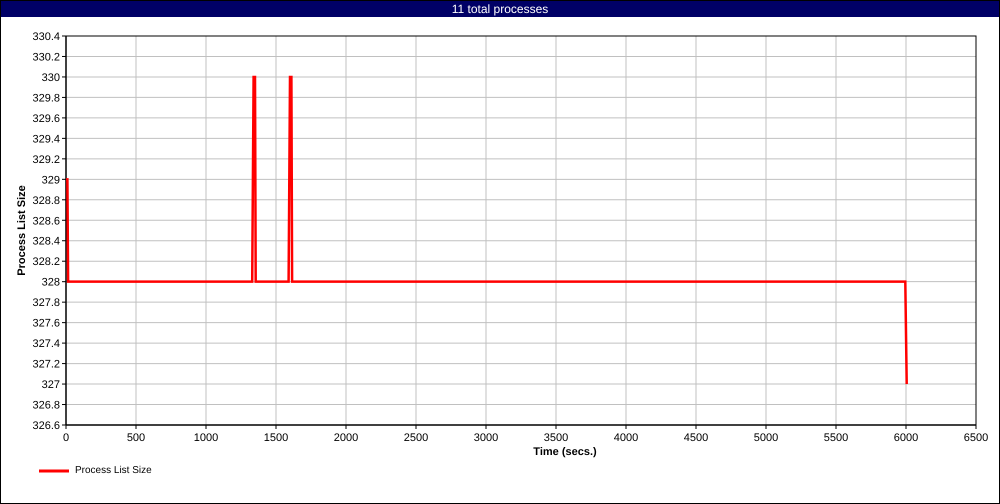 The image size is (1000, 504). Describe the element at coordinates (46, 160) in the screenshot. I see `tick-label: 329.2` at that location.